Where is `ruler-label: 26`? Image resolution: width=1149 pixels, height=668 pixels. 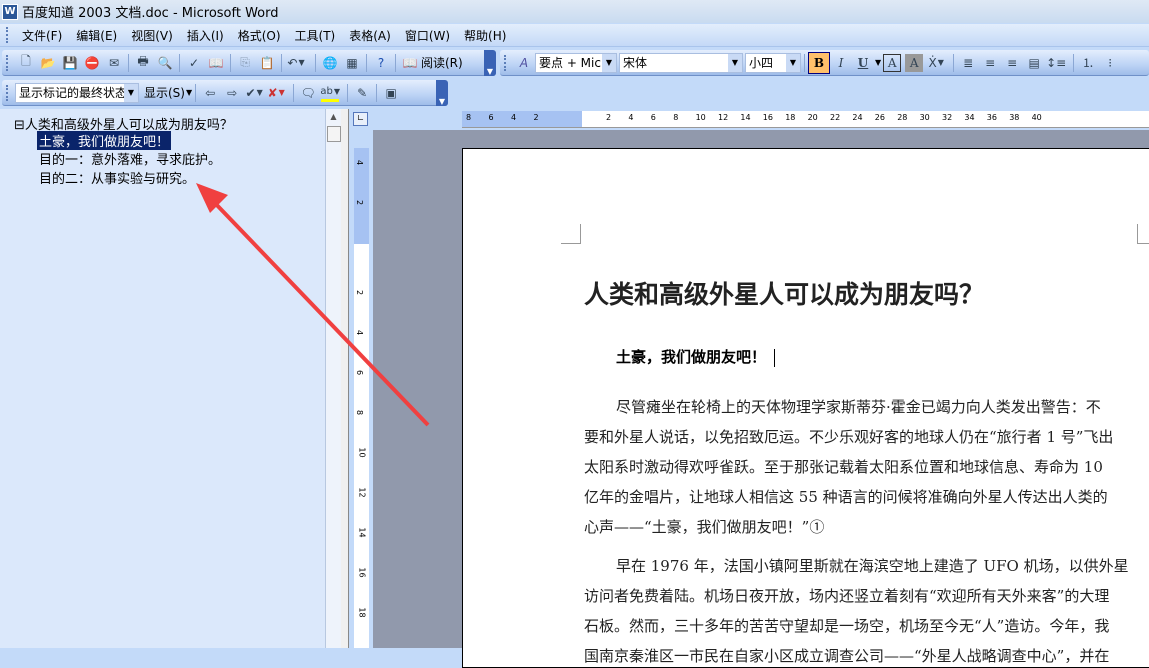 ruler-label: 26 is located at coordinates (879, 117).